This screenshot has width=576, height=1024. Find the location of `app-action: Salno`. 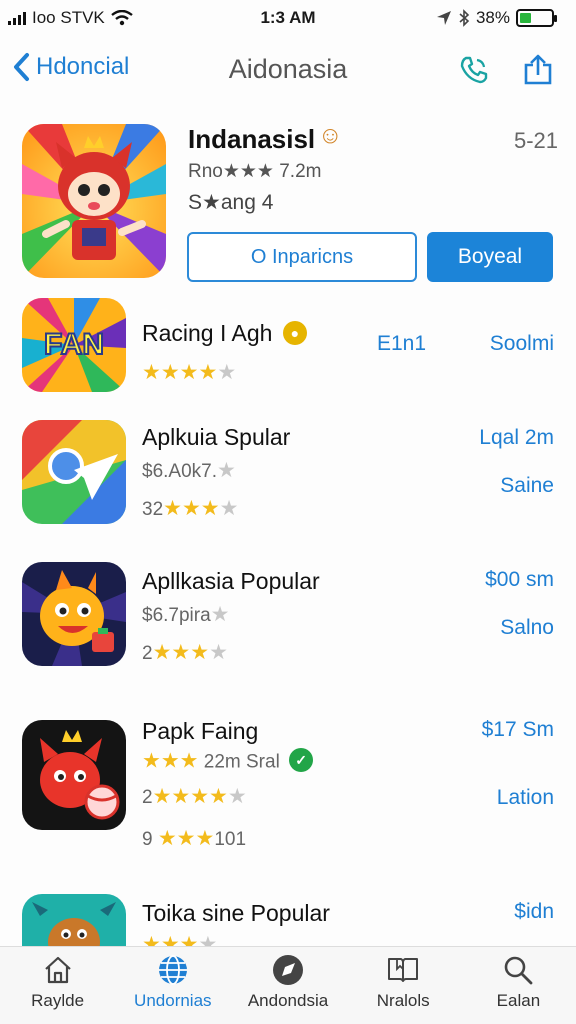

app-action: Salno is located at coordinates (527, 628).